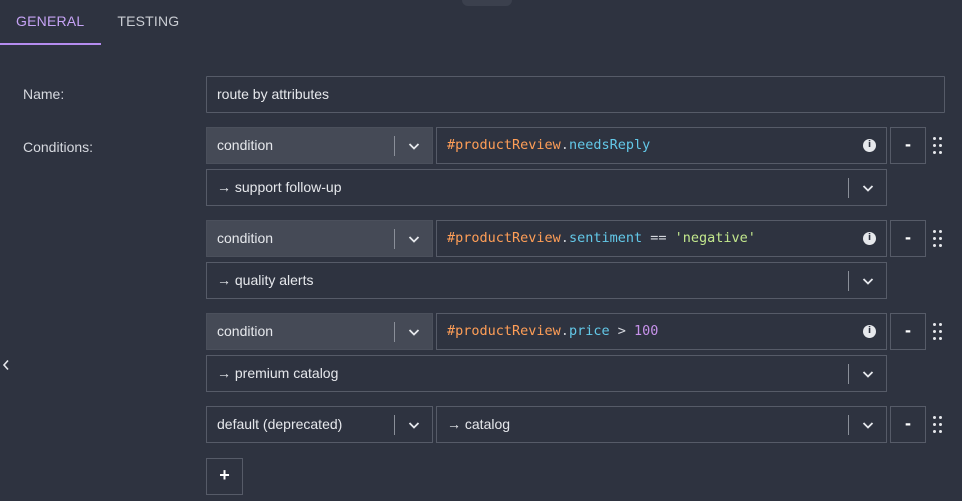  What do you see at coordinates (605, 238) in the screenshot?
I see `expression-property: sentiment` at bounding box center [605, 238].